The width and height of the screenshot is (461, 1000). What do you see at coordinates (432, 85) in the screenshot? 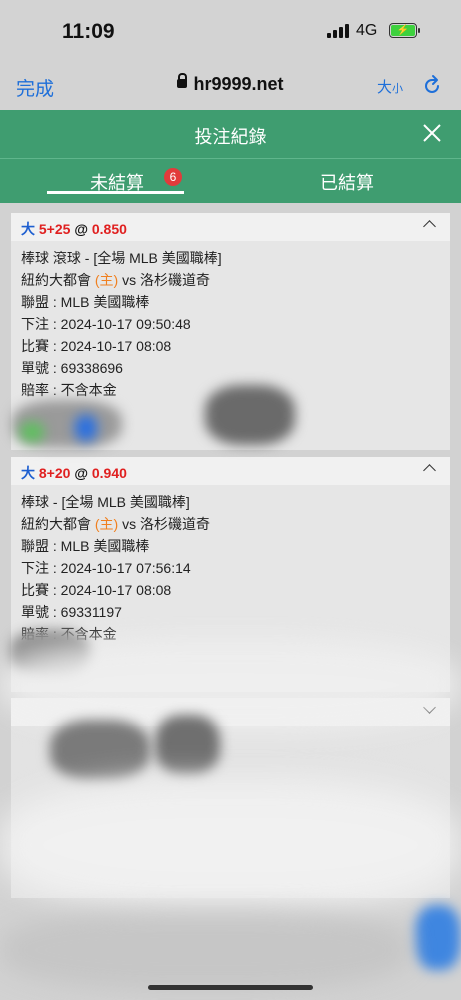
I see `reload-icon` at bounding box center [432, 85].